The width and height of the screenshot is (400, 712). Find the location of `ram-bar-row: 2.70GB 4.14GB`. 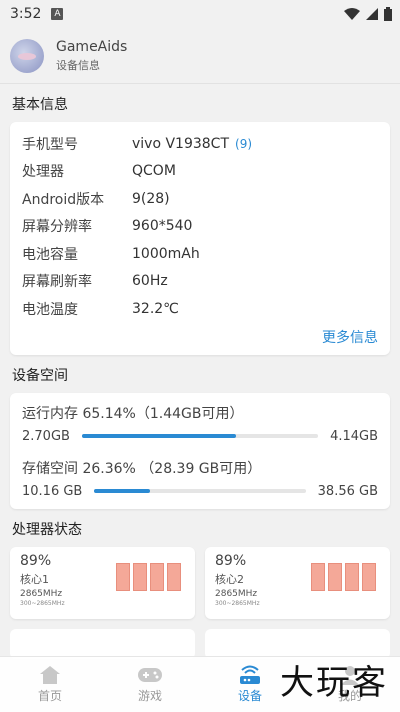

ram-bar-row: 2.70GB 4.14GB is located at coordinates (200, 436).